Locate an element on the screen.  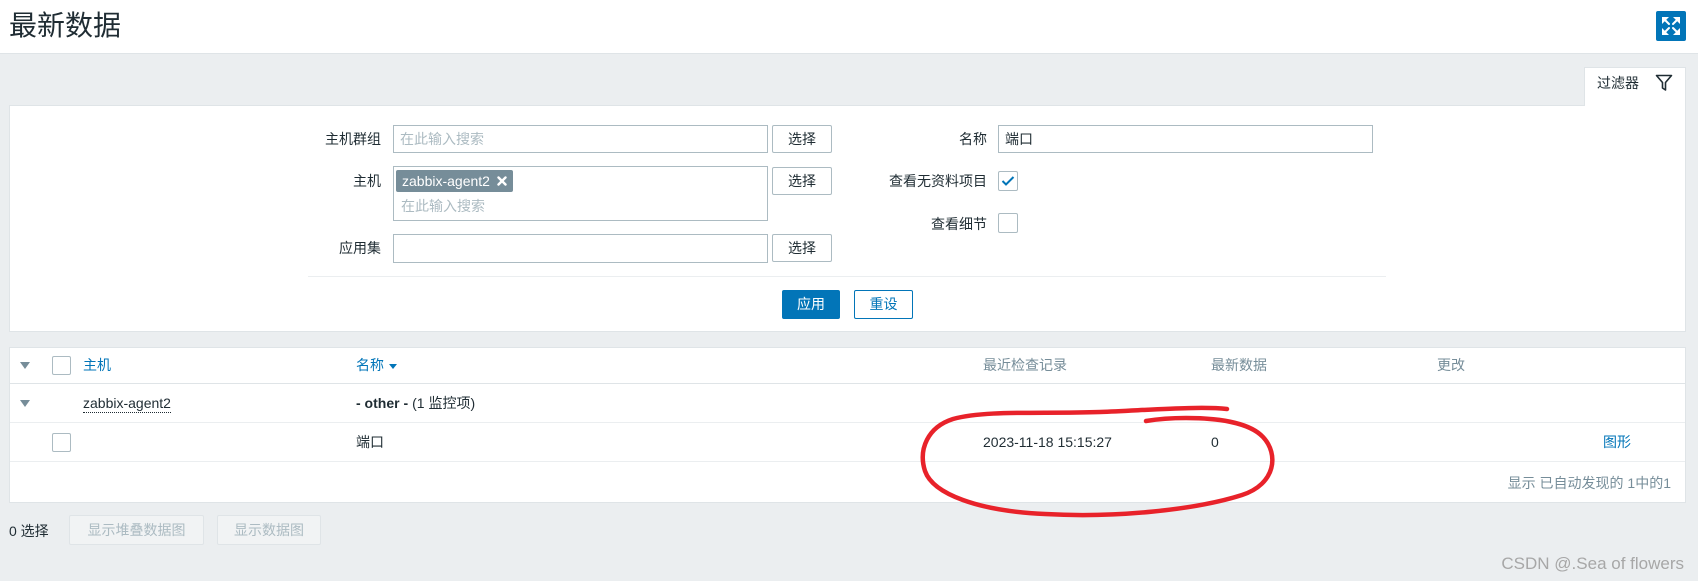
checkmark-icon is located at coordinates (1008, 181).